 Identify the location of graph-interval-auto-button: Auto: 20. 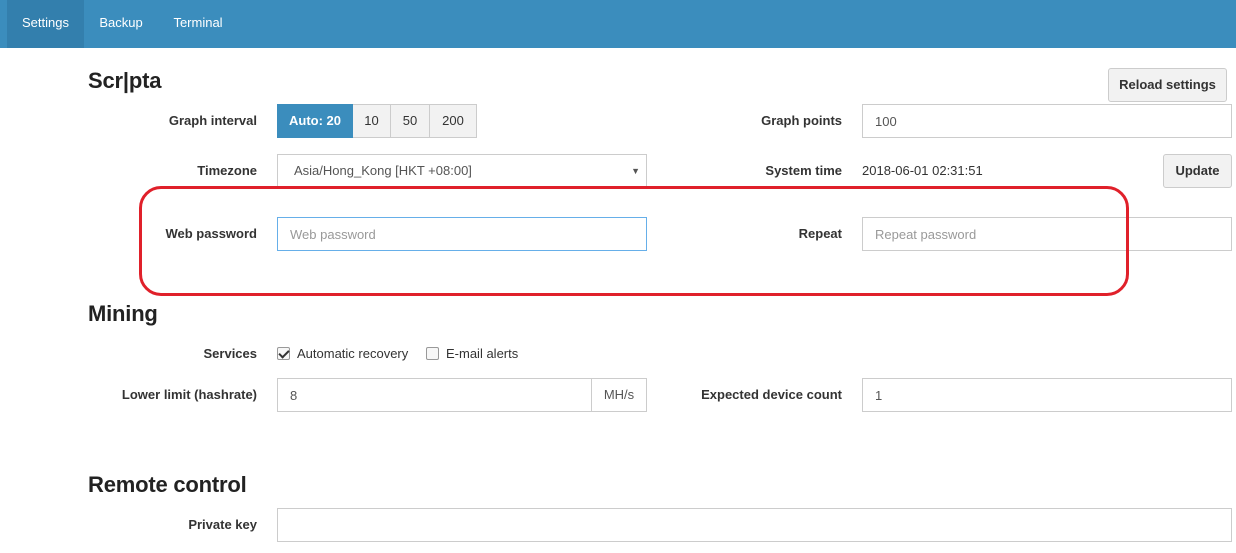
(315, 121).